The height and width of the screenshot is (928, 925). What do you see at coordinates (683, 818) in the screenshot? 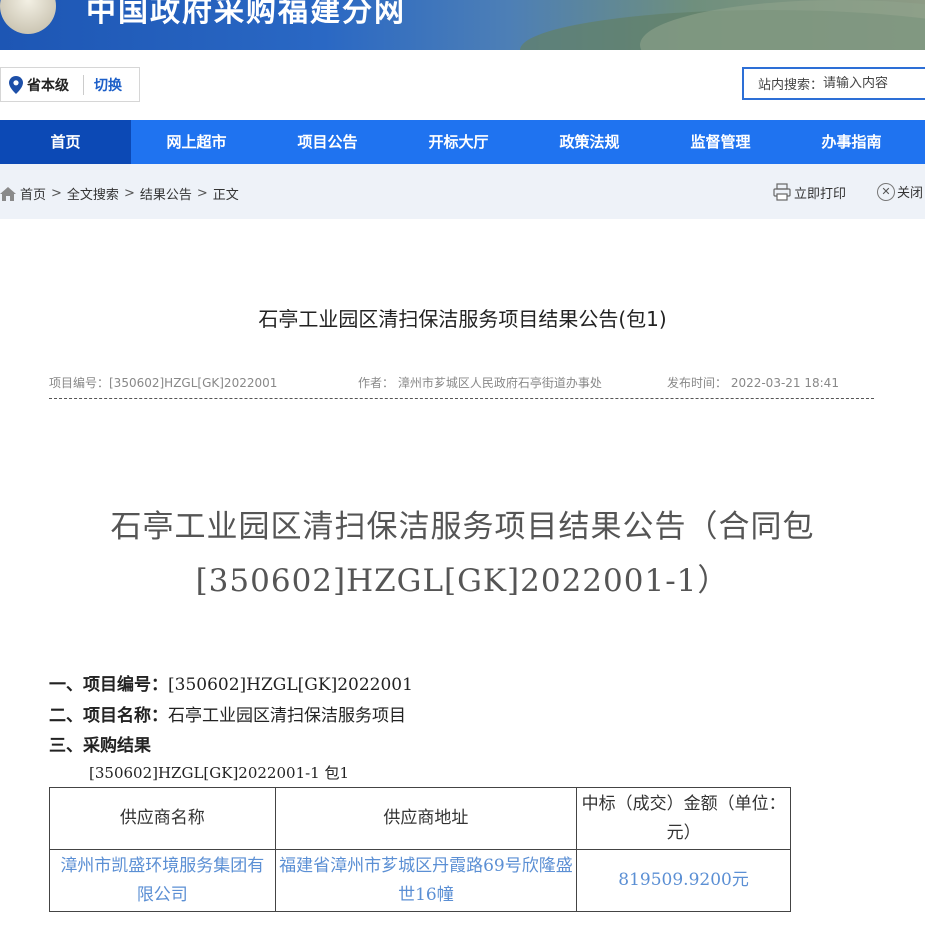
I see `table-header-cell: 中标（成交）金额（单位：元）` at bounding box center [683, 818].